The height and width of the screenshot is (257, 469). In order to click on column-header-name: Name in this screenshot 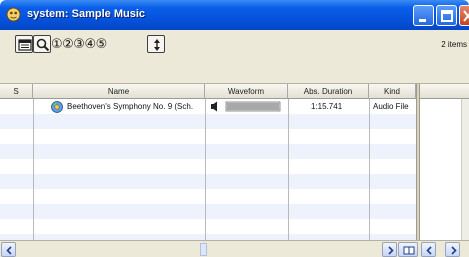, I will do `click(119, 91)`.